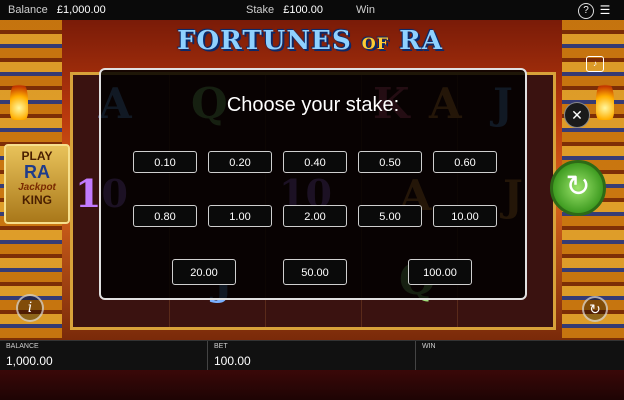 This screenshot has width=624, height=400. Describe the element at coordinates (595, 309) in the screenshot. I see `autoplay-button: ↻` at that location.